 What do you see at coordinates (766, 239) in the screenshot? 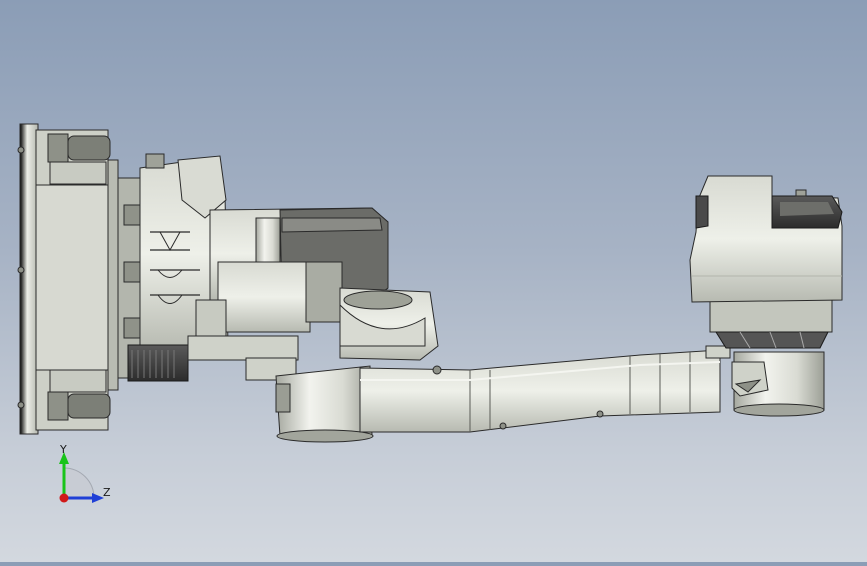
I see `wrist-motor` at bounding box center [766, 239].